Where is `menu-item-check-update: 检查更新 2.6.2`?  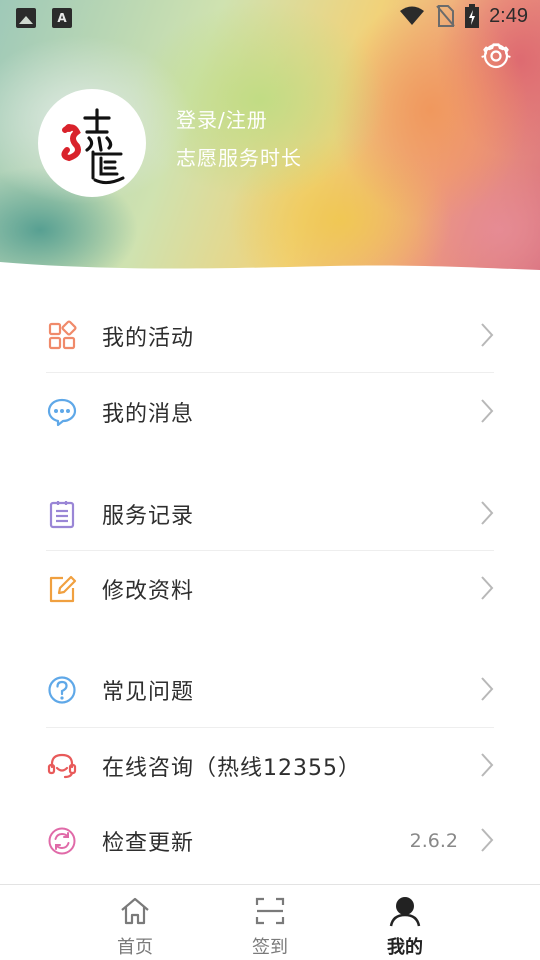 menu-item-check-update: 检查更新 2.6.2 is located at coordinates (270, 840).